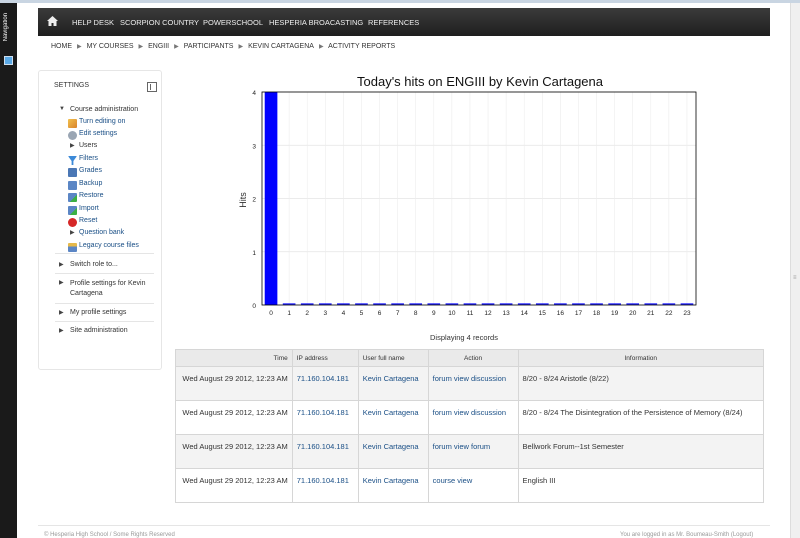 The height and width of the screenshot is (538, 800). Describe the element at coordinates (473, 358) in the screenshot. I see `header-action: Action` at that location.